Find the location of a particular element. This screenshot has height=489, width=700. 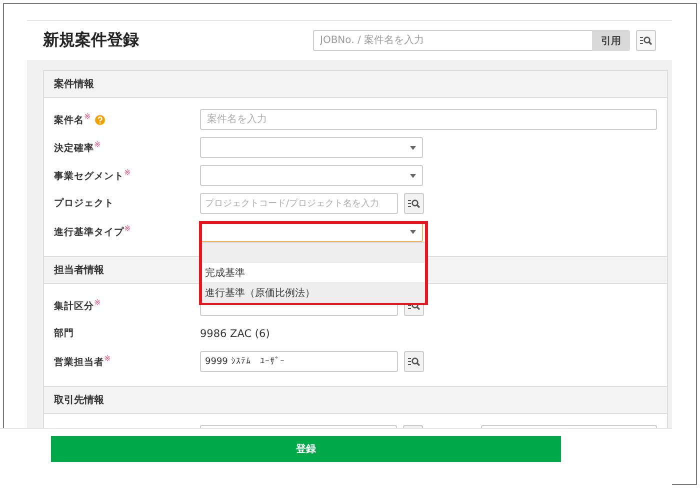

field-label: 営業担当者$^{※}$ is located at coordinates (82, 362).